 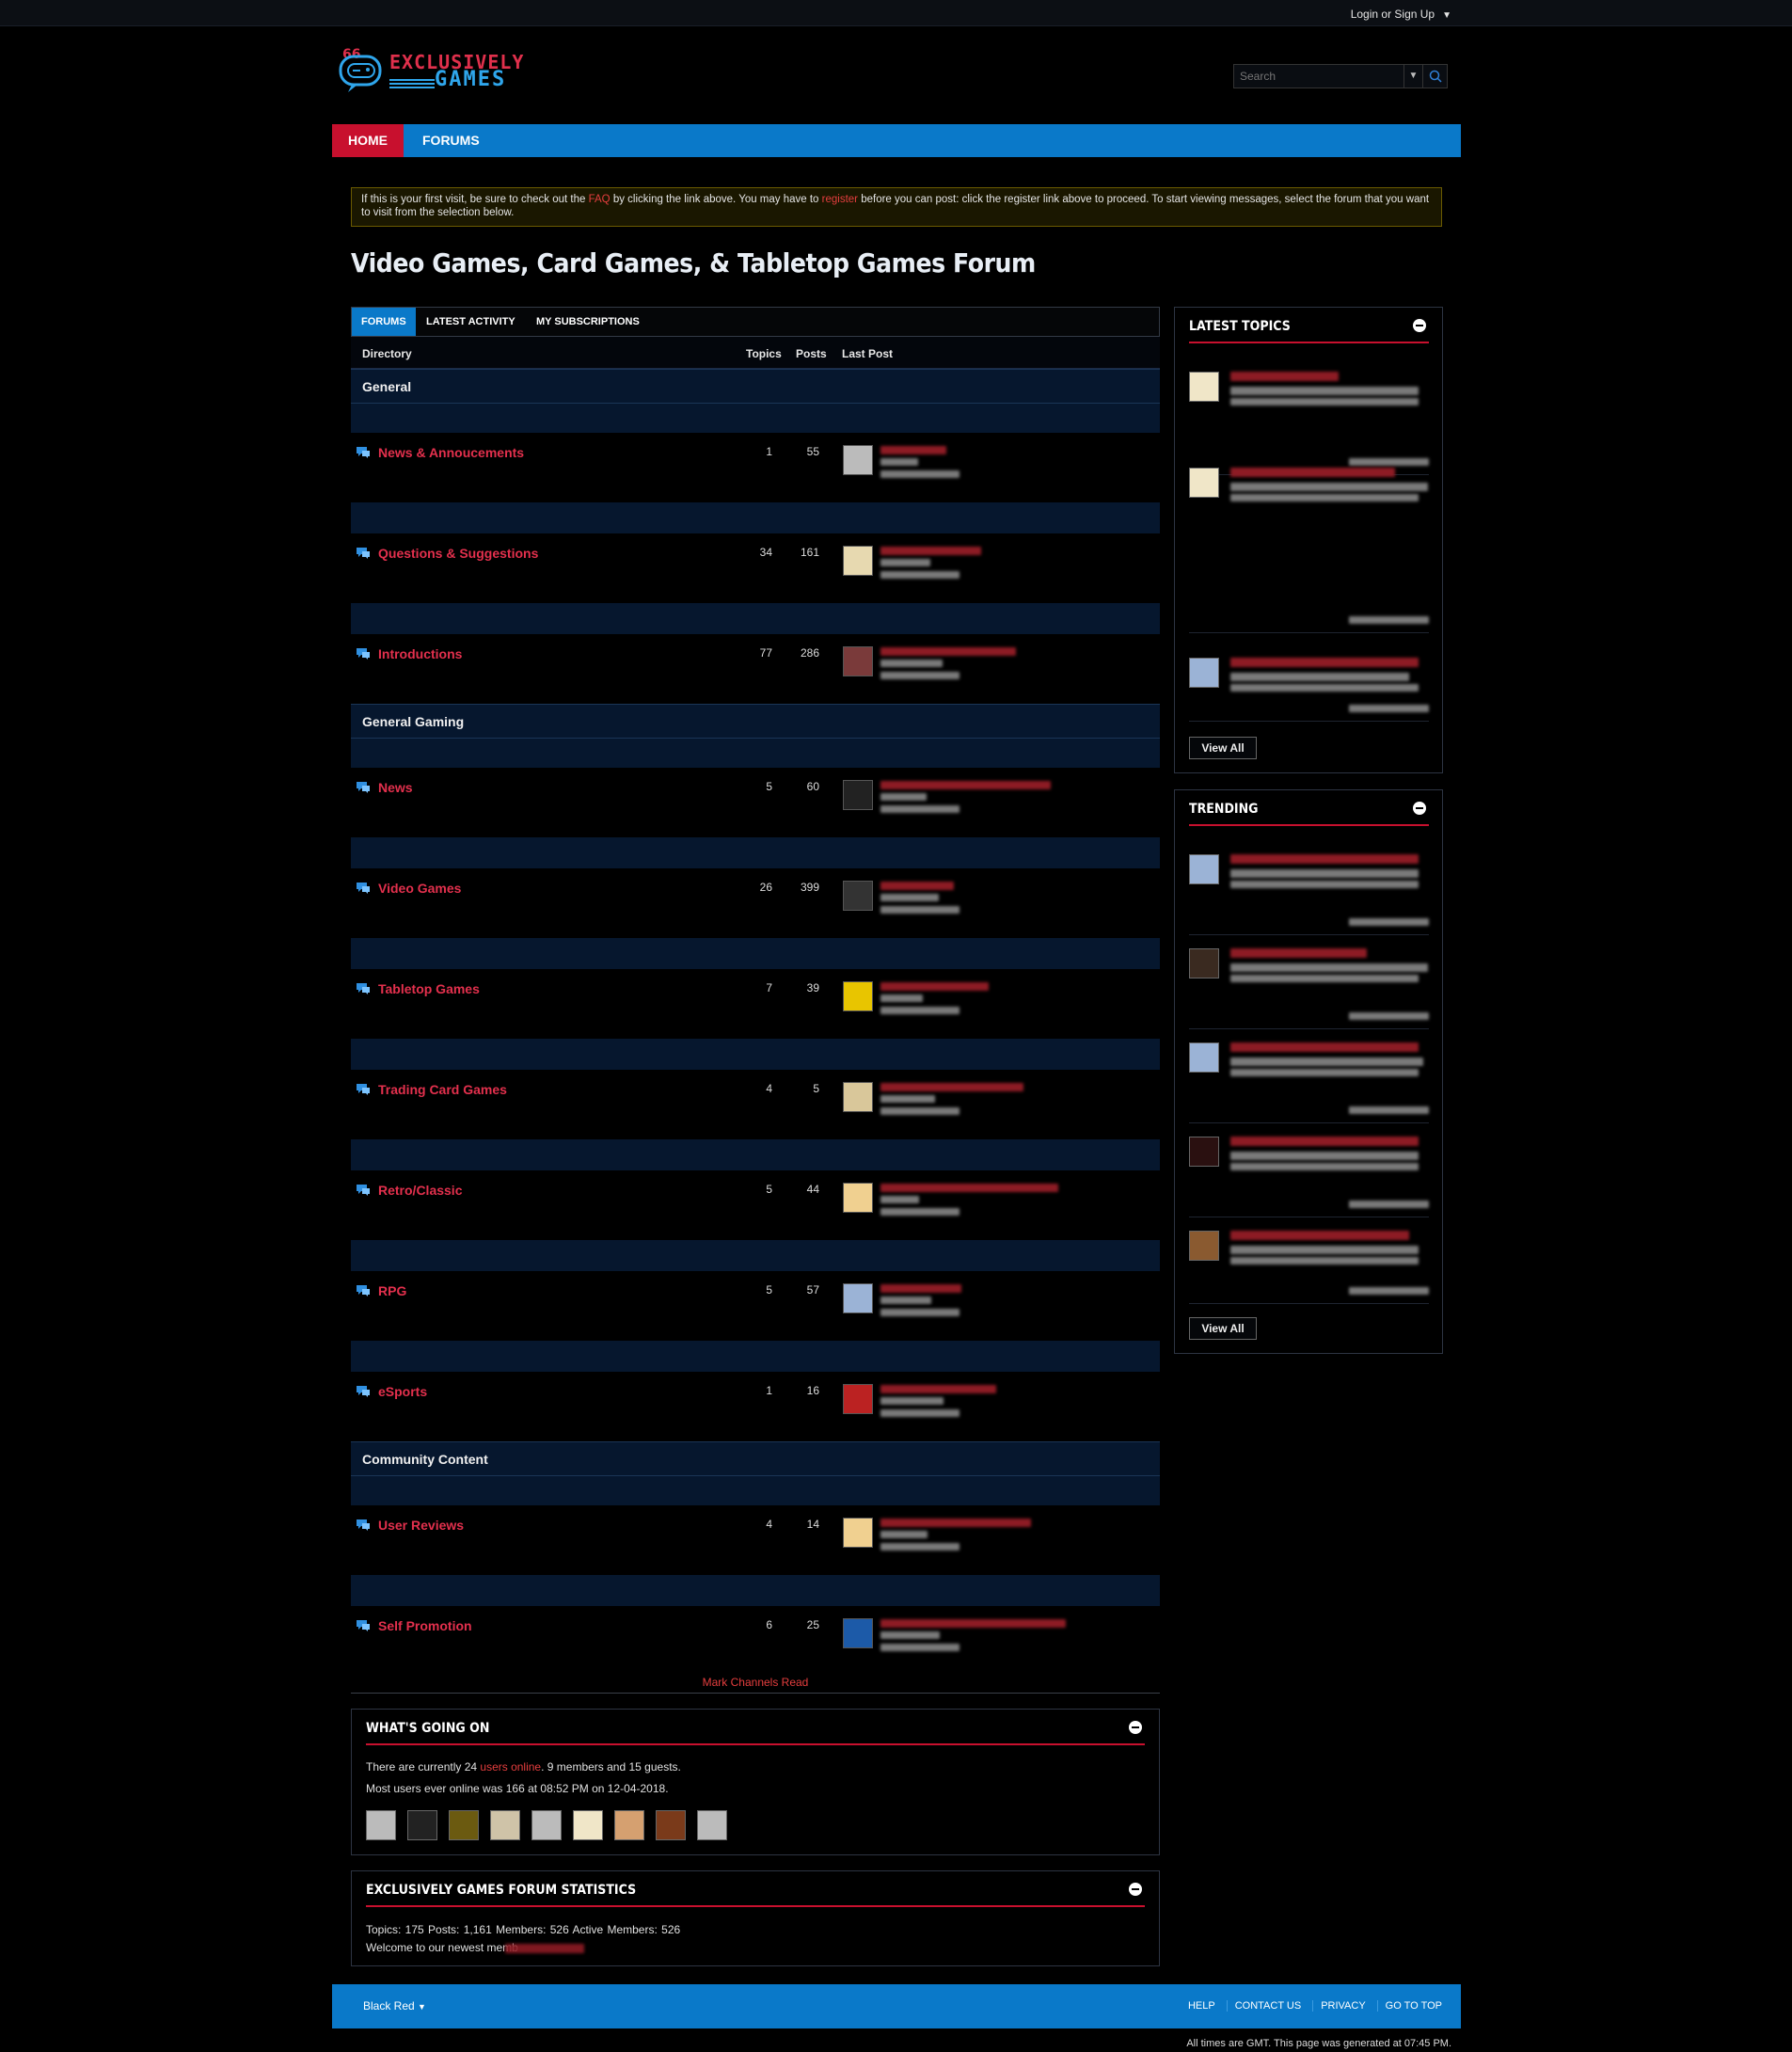 I want to click on view-all-latest-button: View All, so click(x=1223, y=748).